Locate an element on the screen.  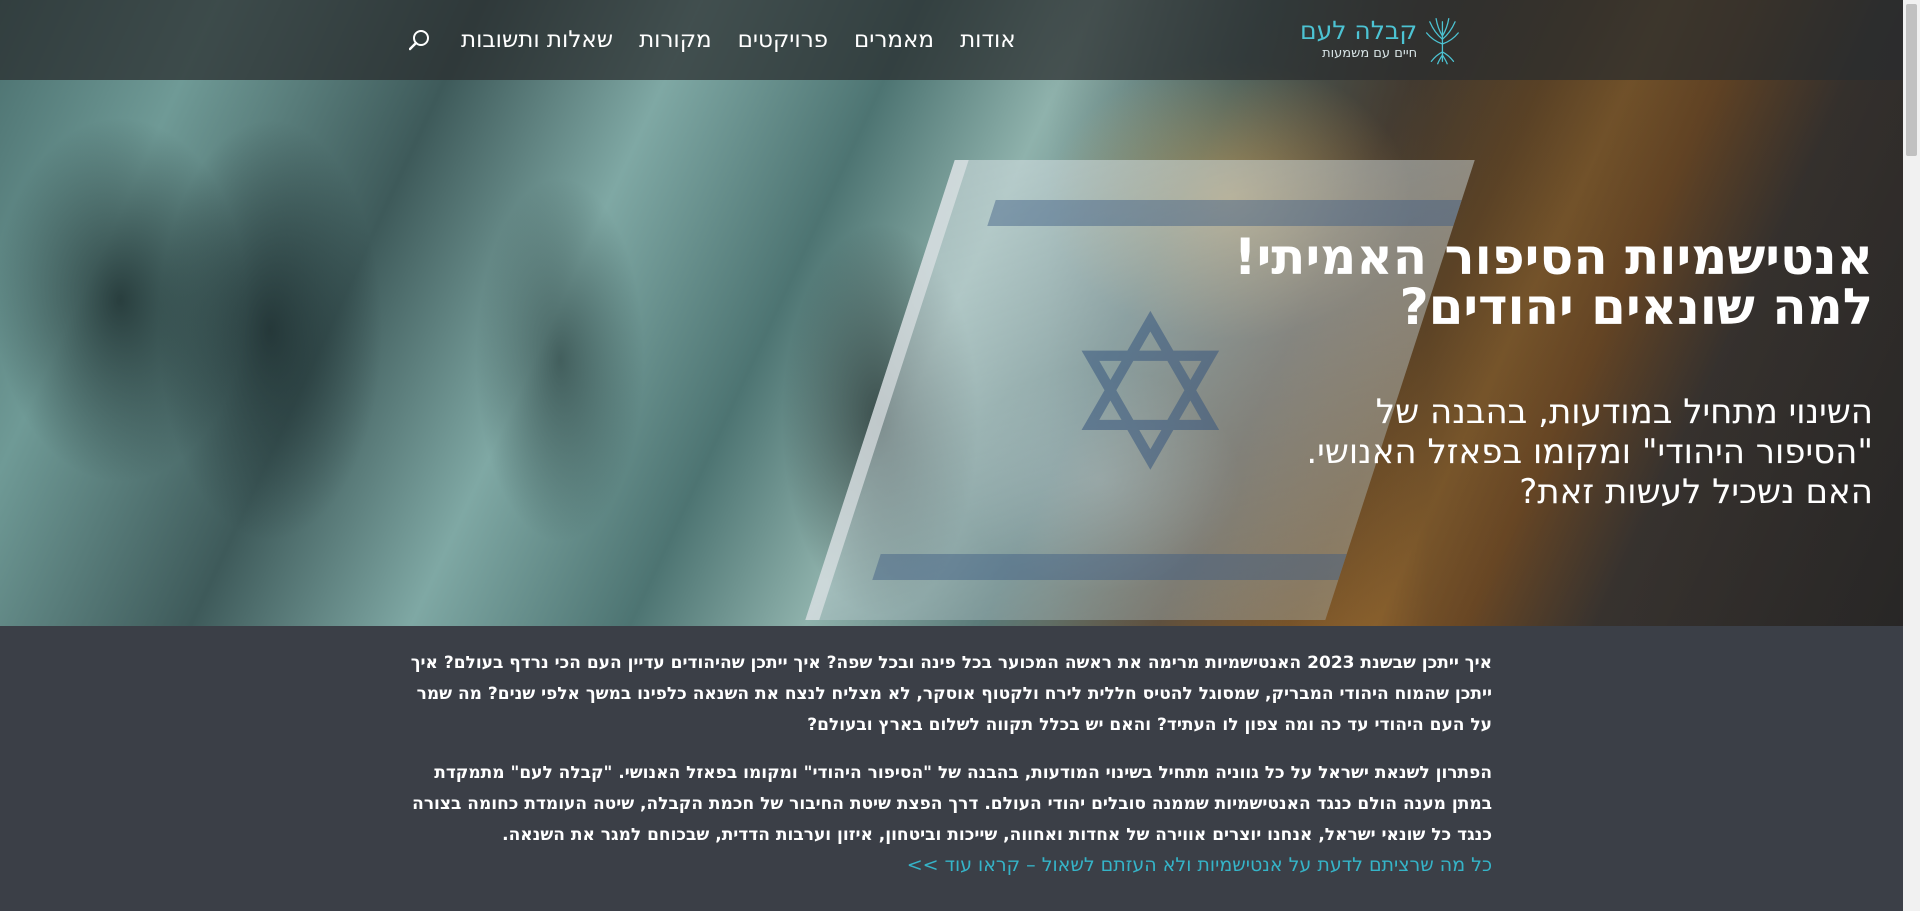
logo-title: קבלה לעם is located at coordinates (1359, 30).